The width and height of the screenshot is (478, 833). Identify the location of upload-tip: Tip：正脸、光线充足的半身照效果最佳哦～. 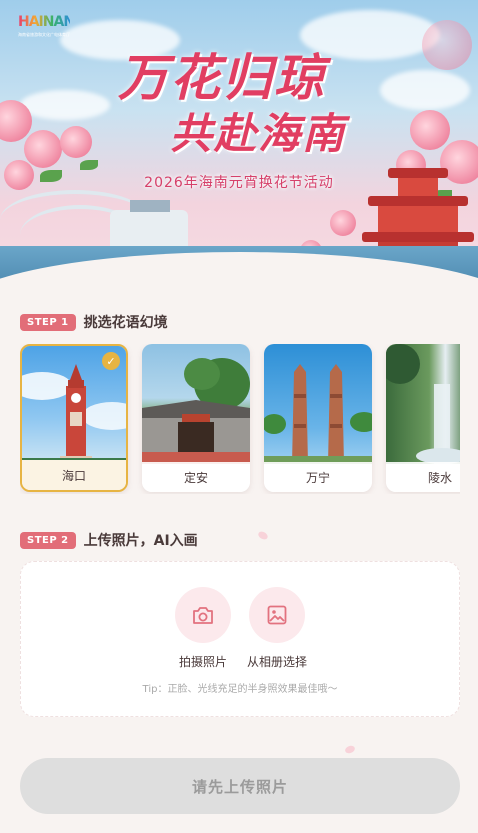
(240, 689).